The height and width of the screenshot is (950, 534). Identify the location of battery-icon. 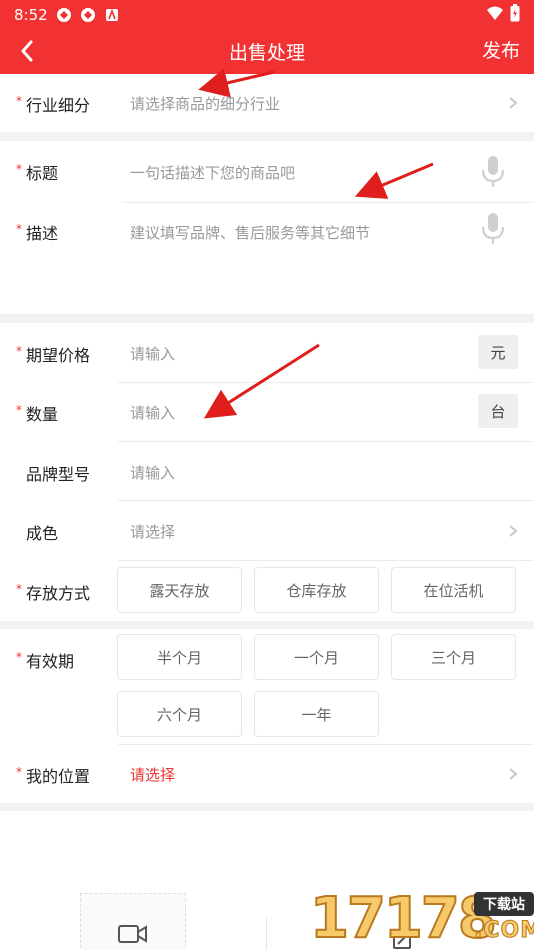
(515, 15).